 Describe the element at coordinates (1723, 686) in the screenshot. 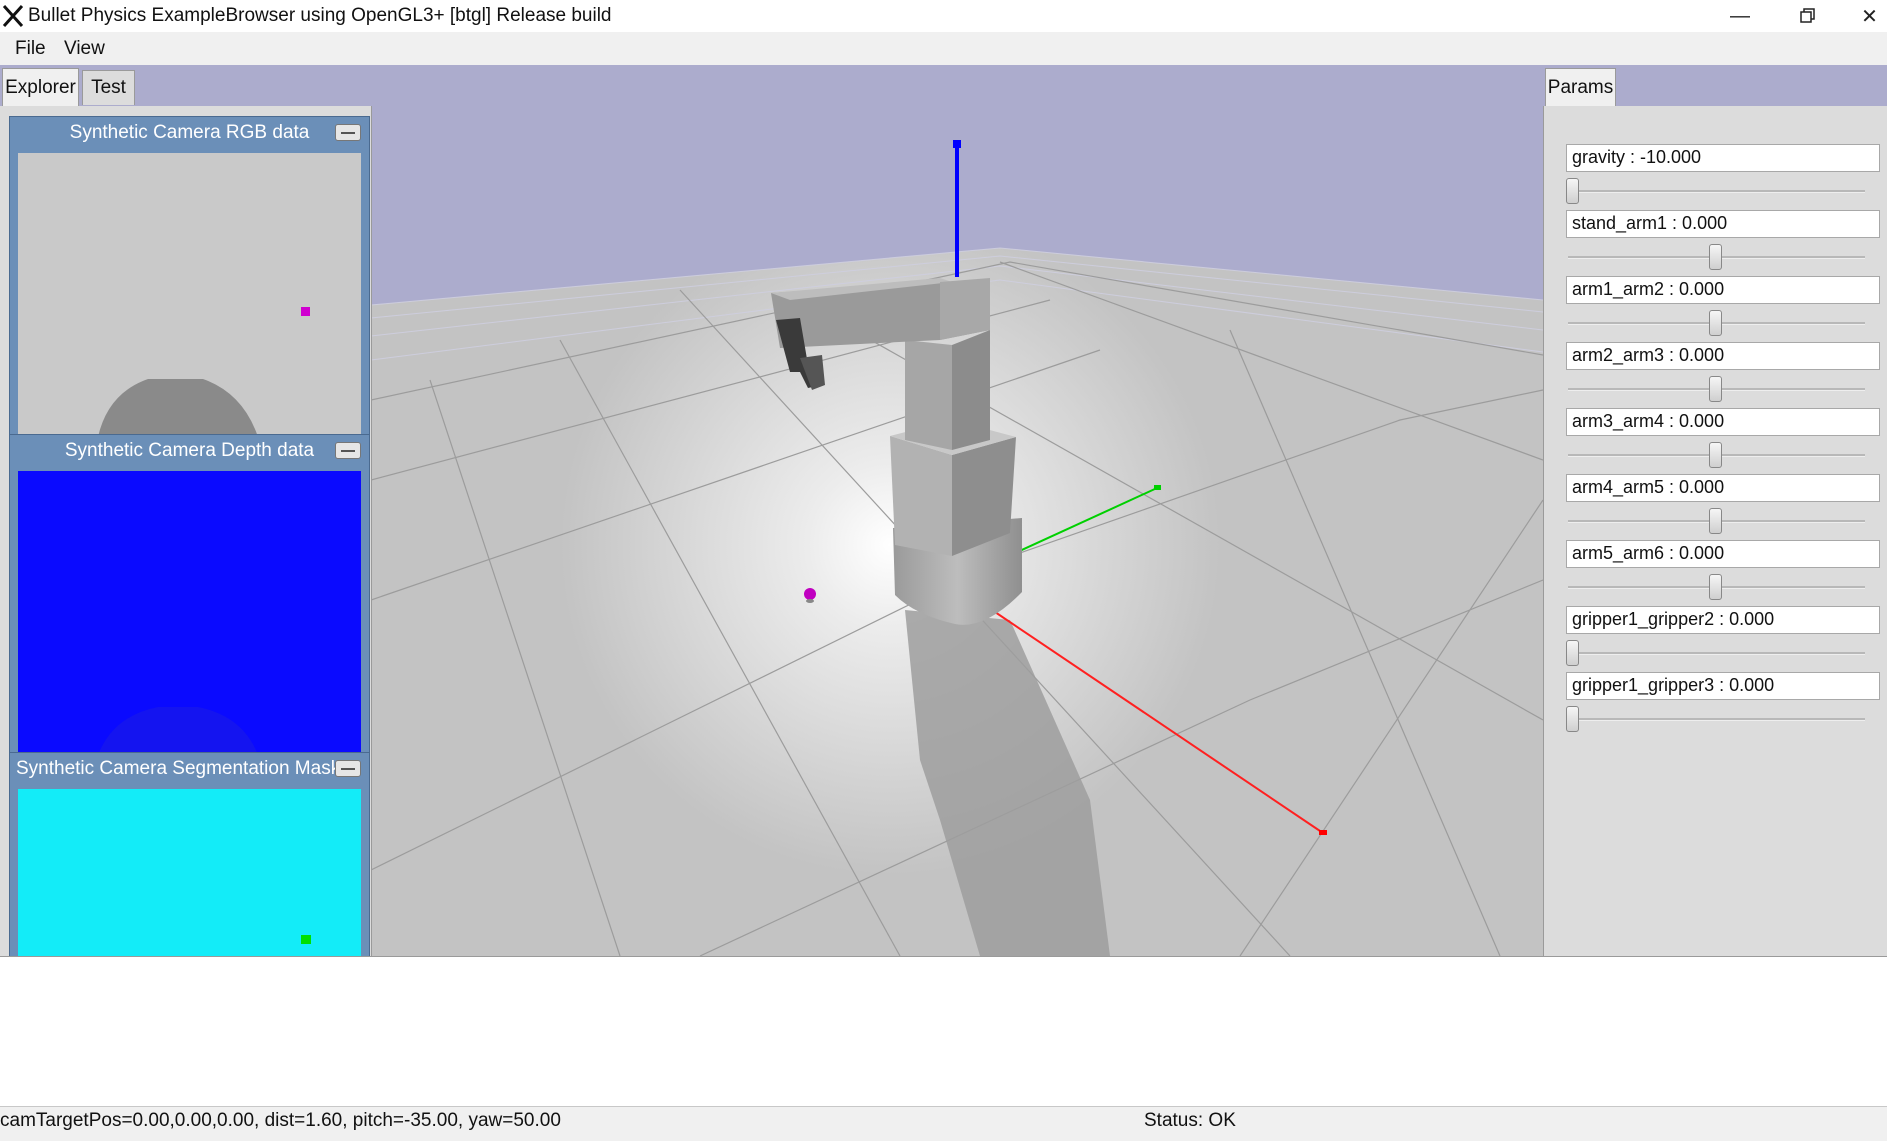

I see `param-gripper1-gripper3: gripper1_gripper3 : 0.000` at that location.